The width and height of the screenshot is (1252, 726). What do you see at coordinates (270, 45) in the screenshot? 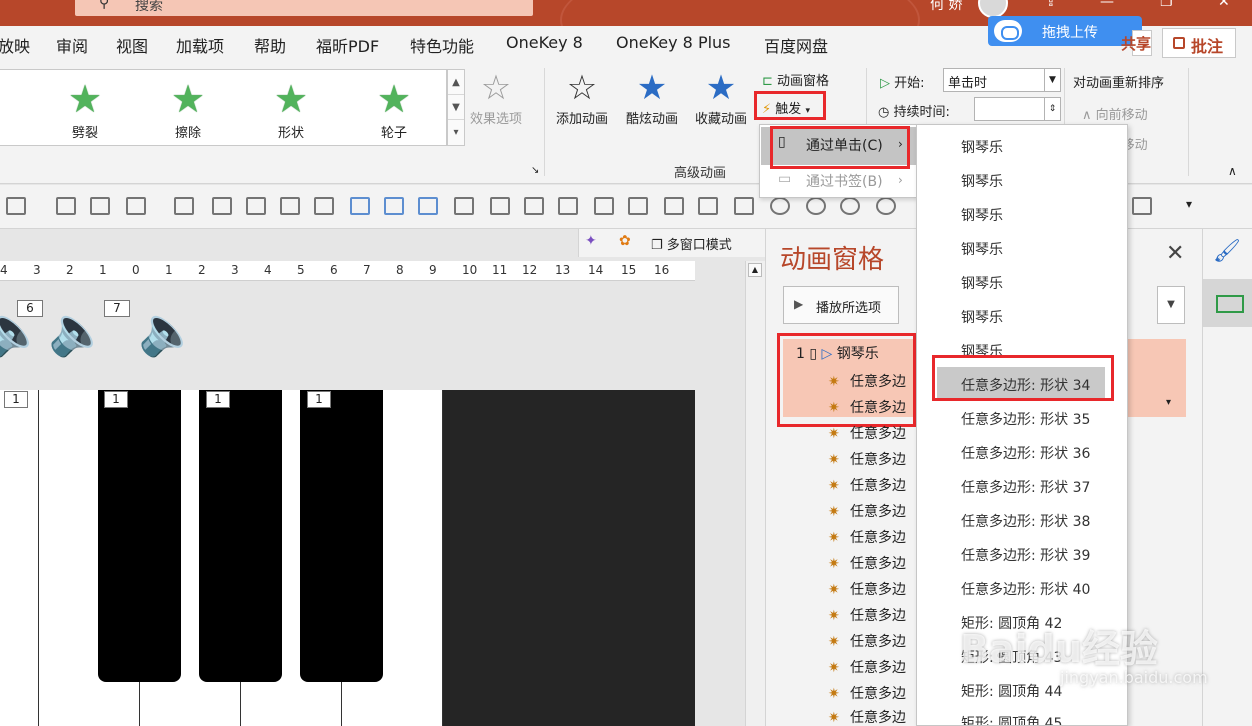
I see `tab-help: 帮助` at bounding box center [270, 45].